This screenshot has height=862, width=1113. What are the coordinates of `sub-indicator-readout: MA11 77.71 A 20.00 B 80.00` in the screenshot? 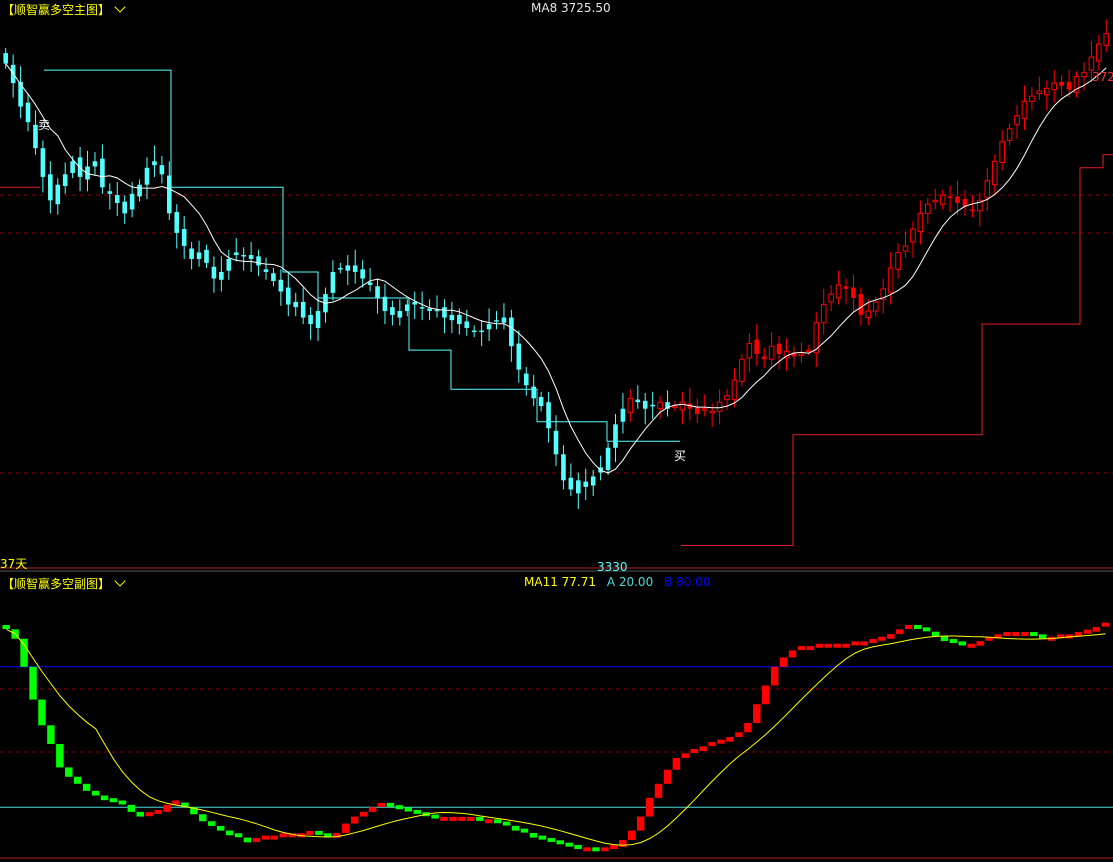 It's located at (620, 582).